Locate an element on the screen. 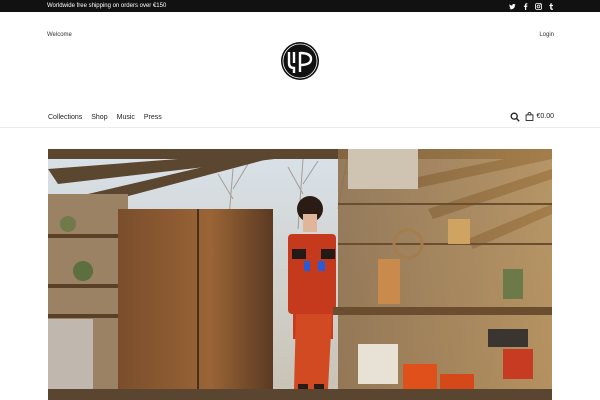  nav-collections: Collections is located at coordinates (65, 117).